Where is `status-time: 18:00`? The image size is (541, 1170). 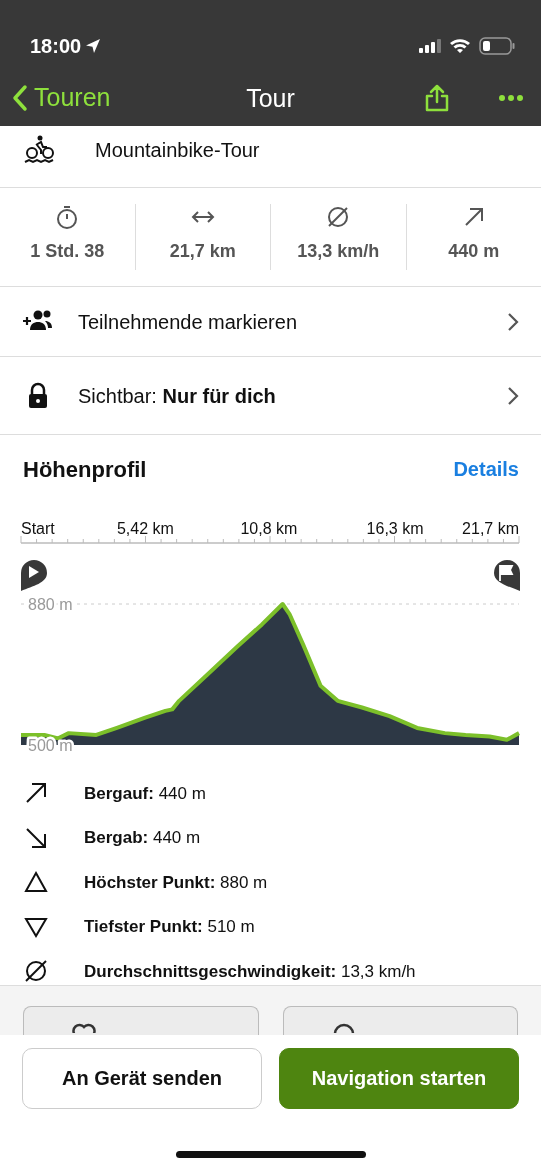
status-time: 18:00 is located at coordinates (56, 46).